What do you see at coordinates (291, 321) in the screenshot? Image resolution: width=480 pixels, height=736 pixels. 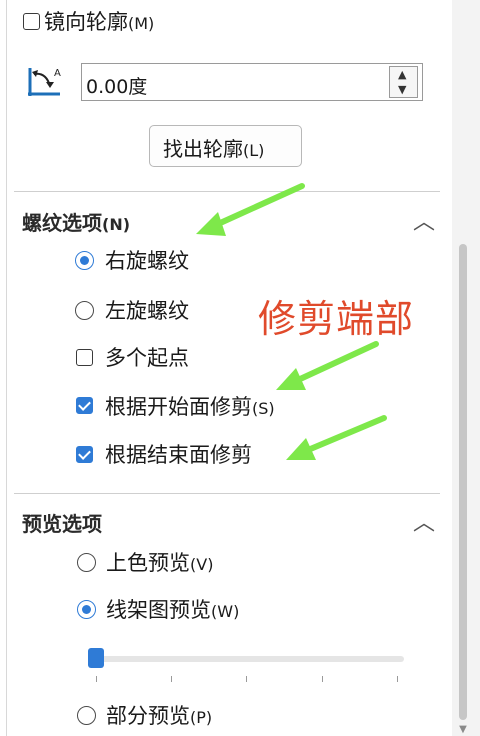 I see `annotation-arrows` at bounding box center [291, 321].